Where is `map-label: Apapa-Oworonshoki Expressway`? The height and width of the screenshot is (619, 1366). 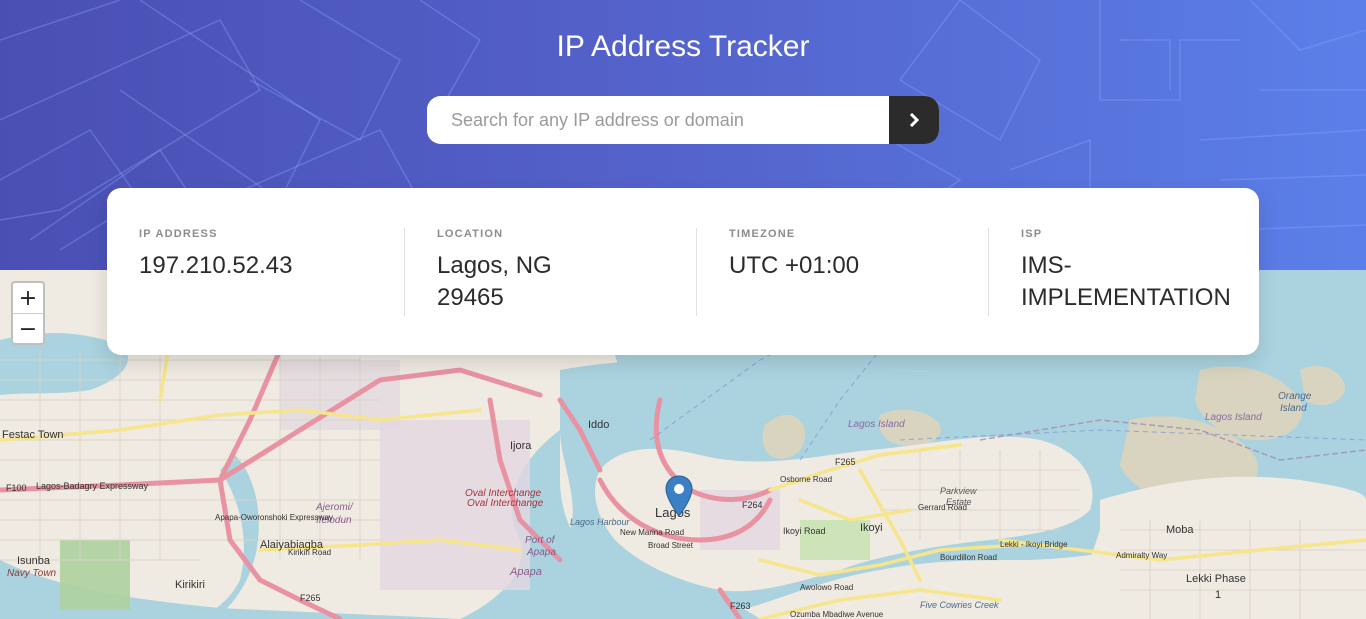
map-label: Apapa-Oworonshoki Expressway is located at coordinates (274, 517).